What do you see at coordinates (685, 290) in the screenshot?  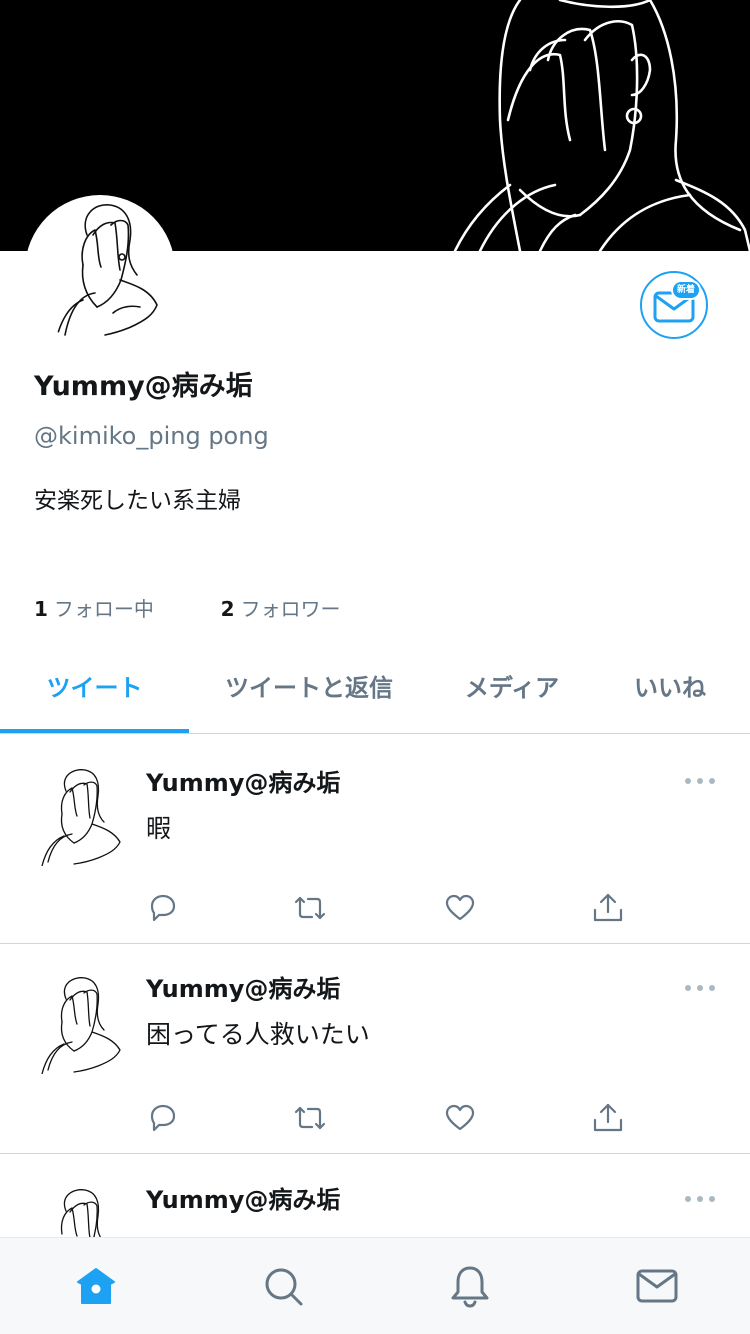 I see `new-badge-label: 新着` at bounding box center [685, 290].